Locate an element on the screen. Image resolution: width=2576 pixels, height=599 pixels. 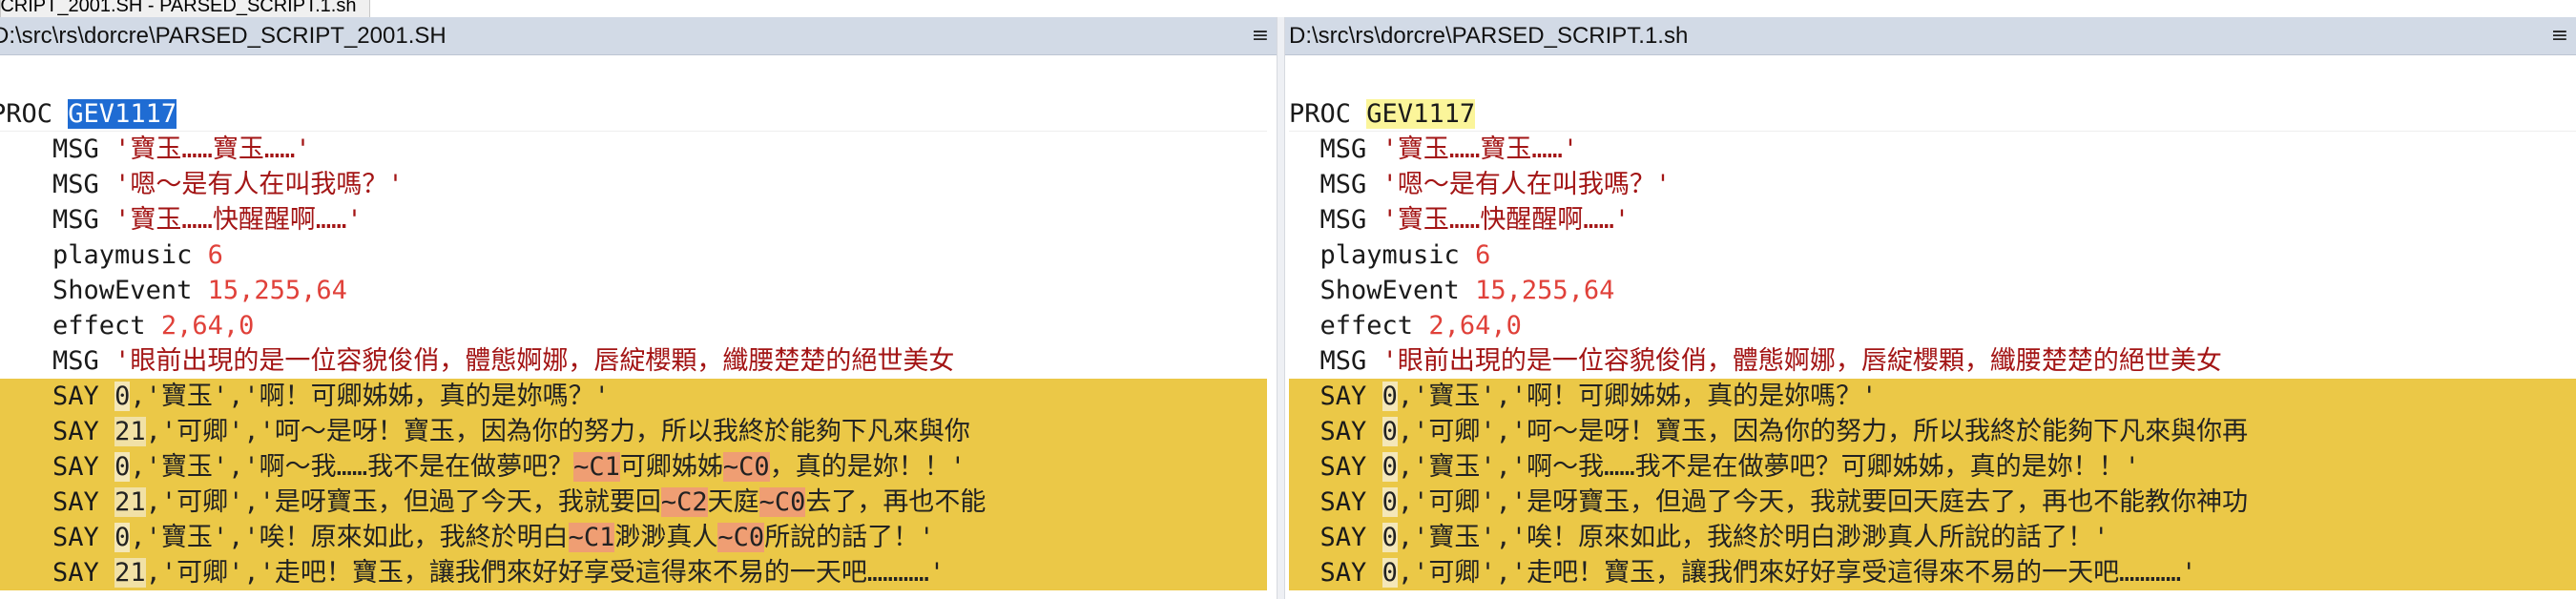
diff-line: SAY 0,'可卿','是呀寶玉，但過了今天，我就要回天庭去了，再也不能教你神功 is located at coordinates (1932, 502).